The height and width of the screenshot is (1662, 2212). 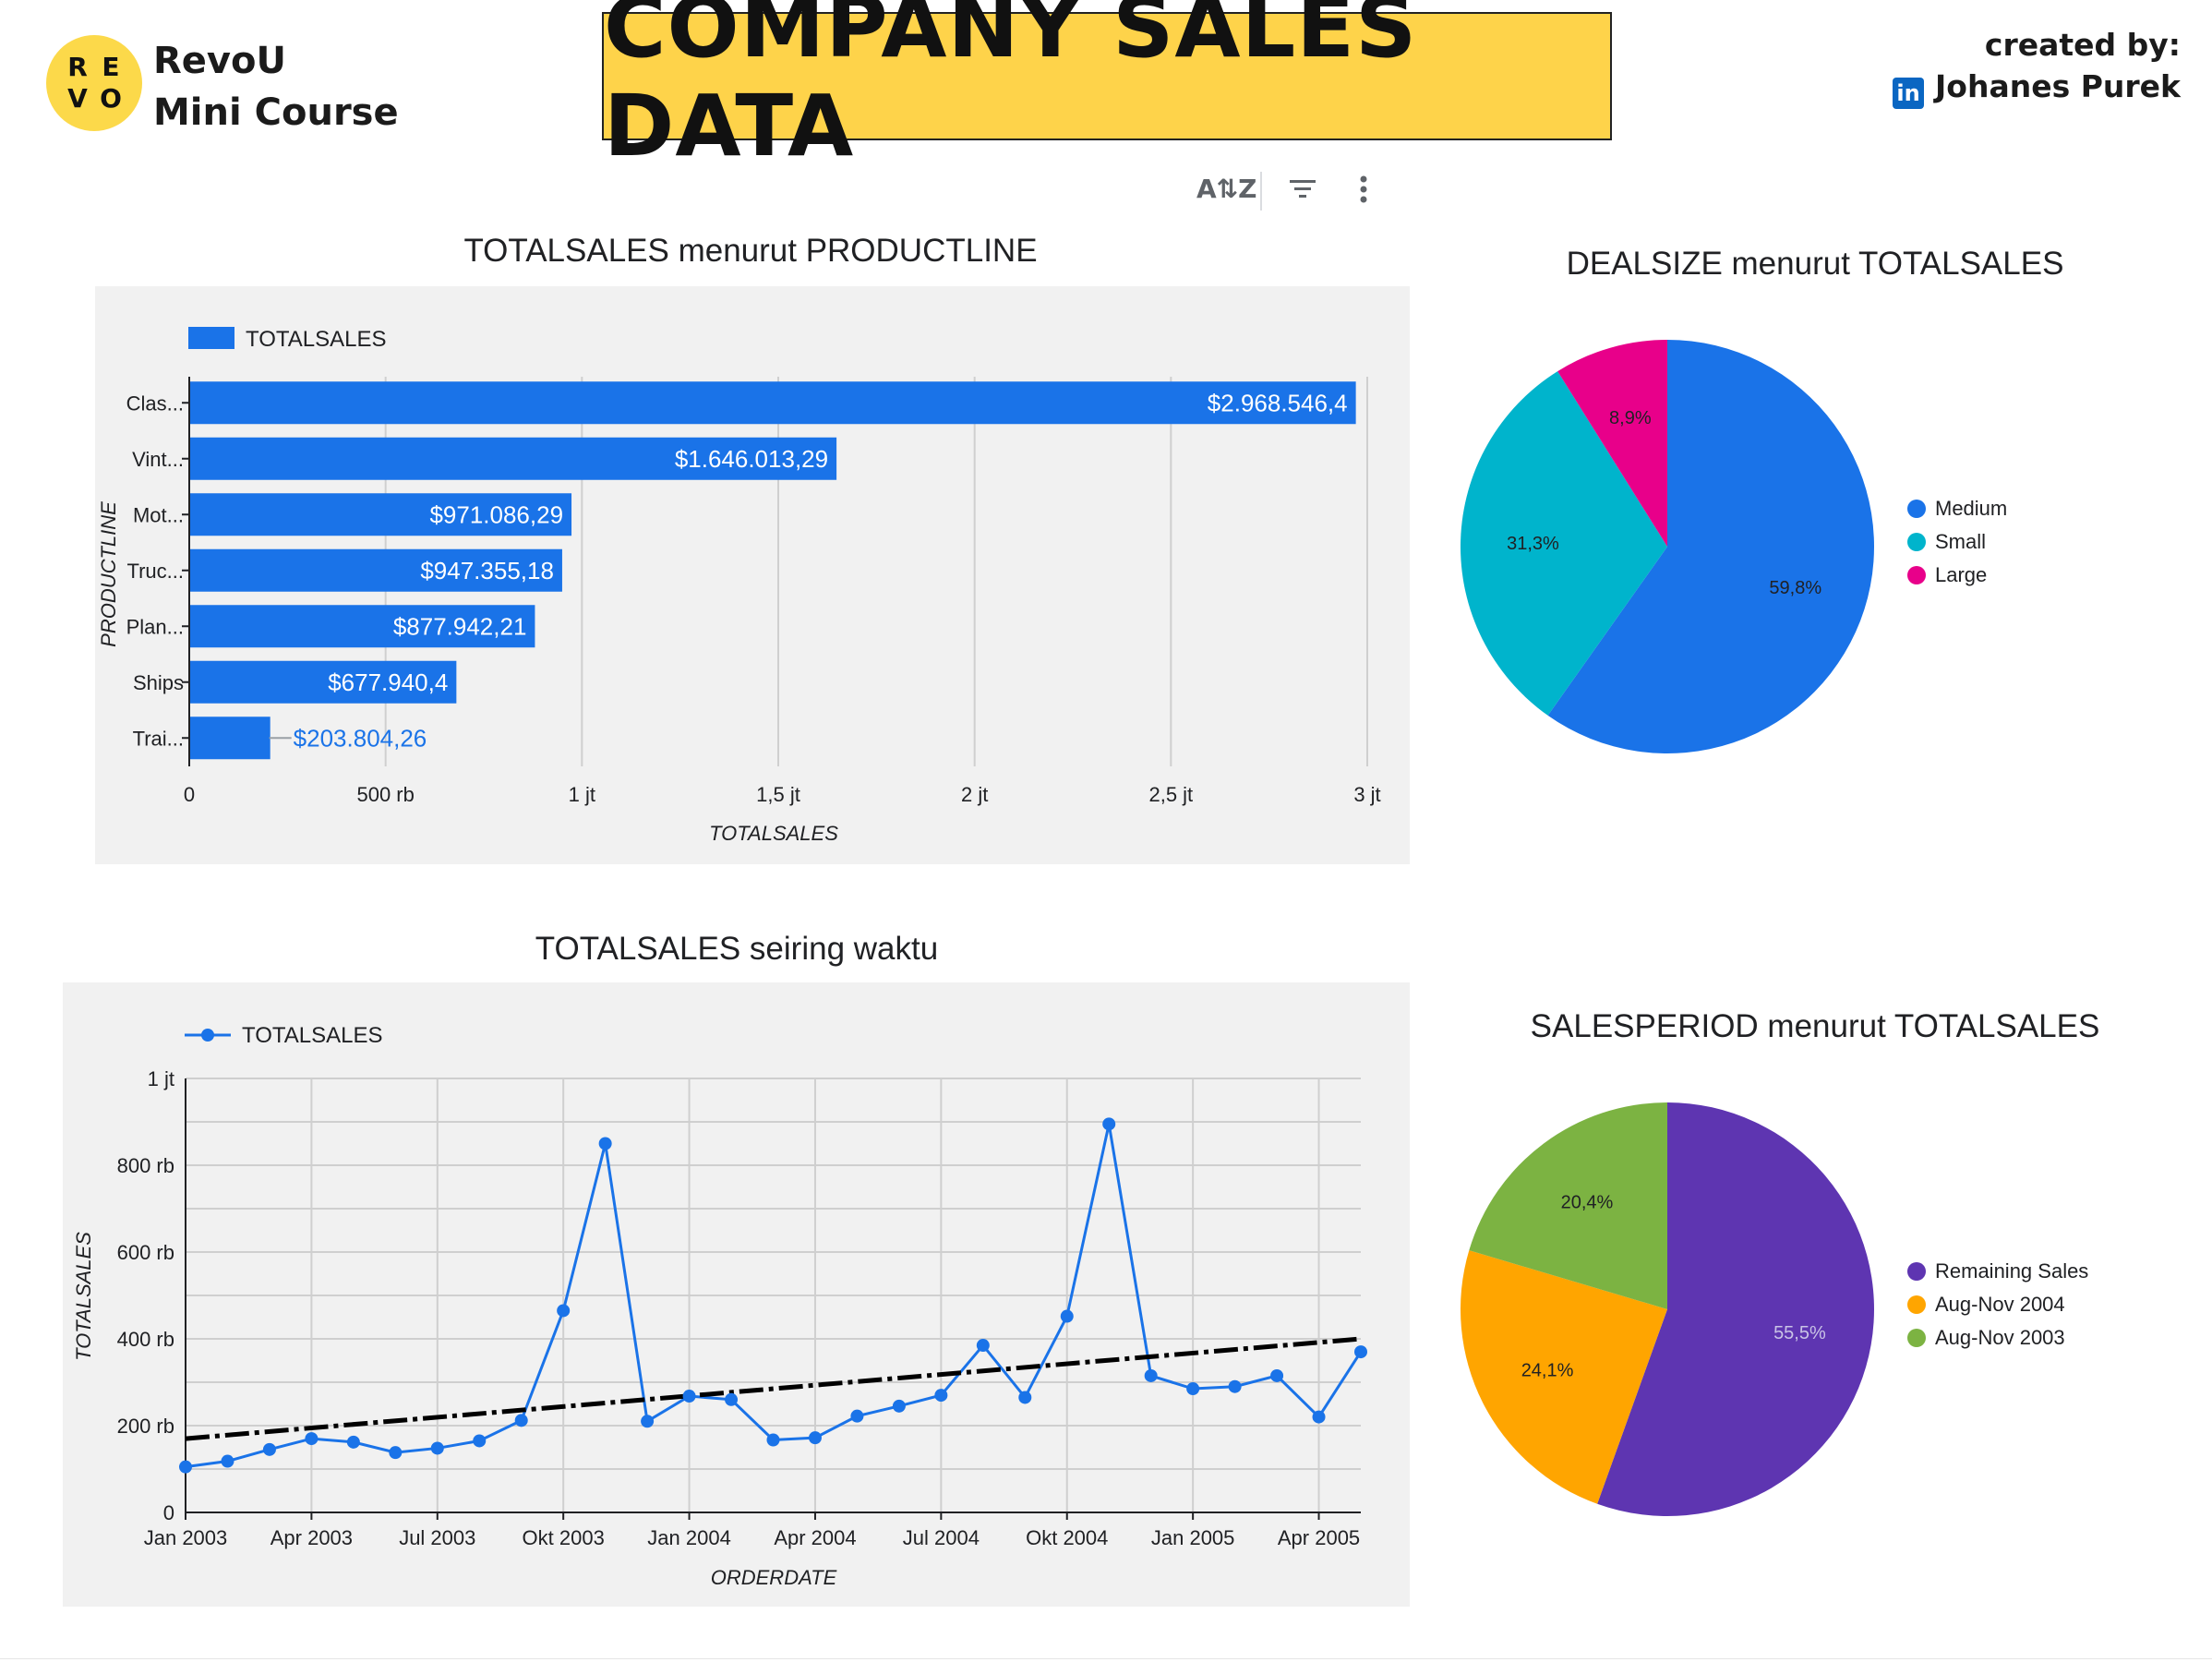 What do you see at coordinates (111, 99) in the screenshot?
I see `logo-letter: O` at bounding box center [111, 99].